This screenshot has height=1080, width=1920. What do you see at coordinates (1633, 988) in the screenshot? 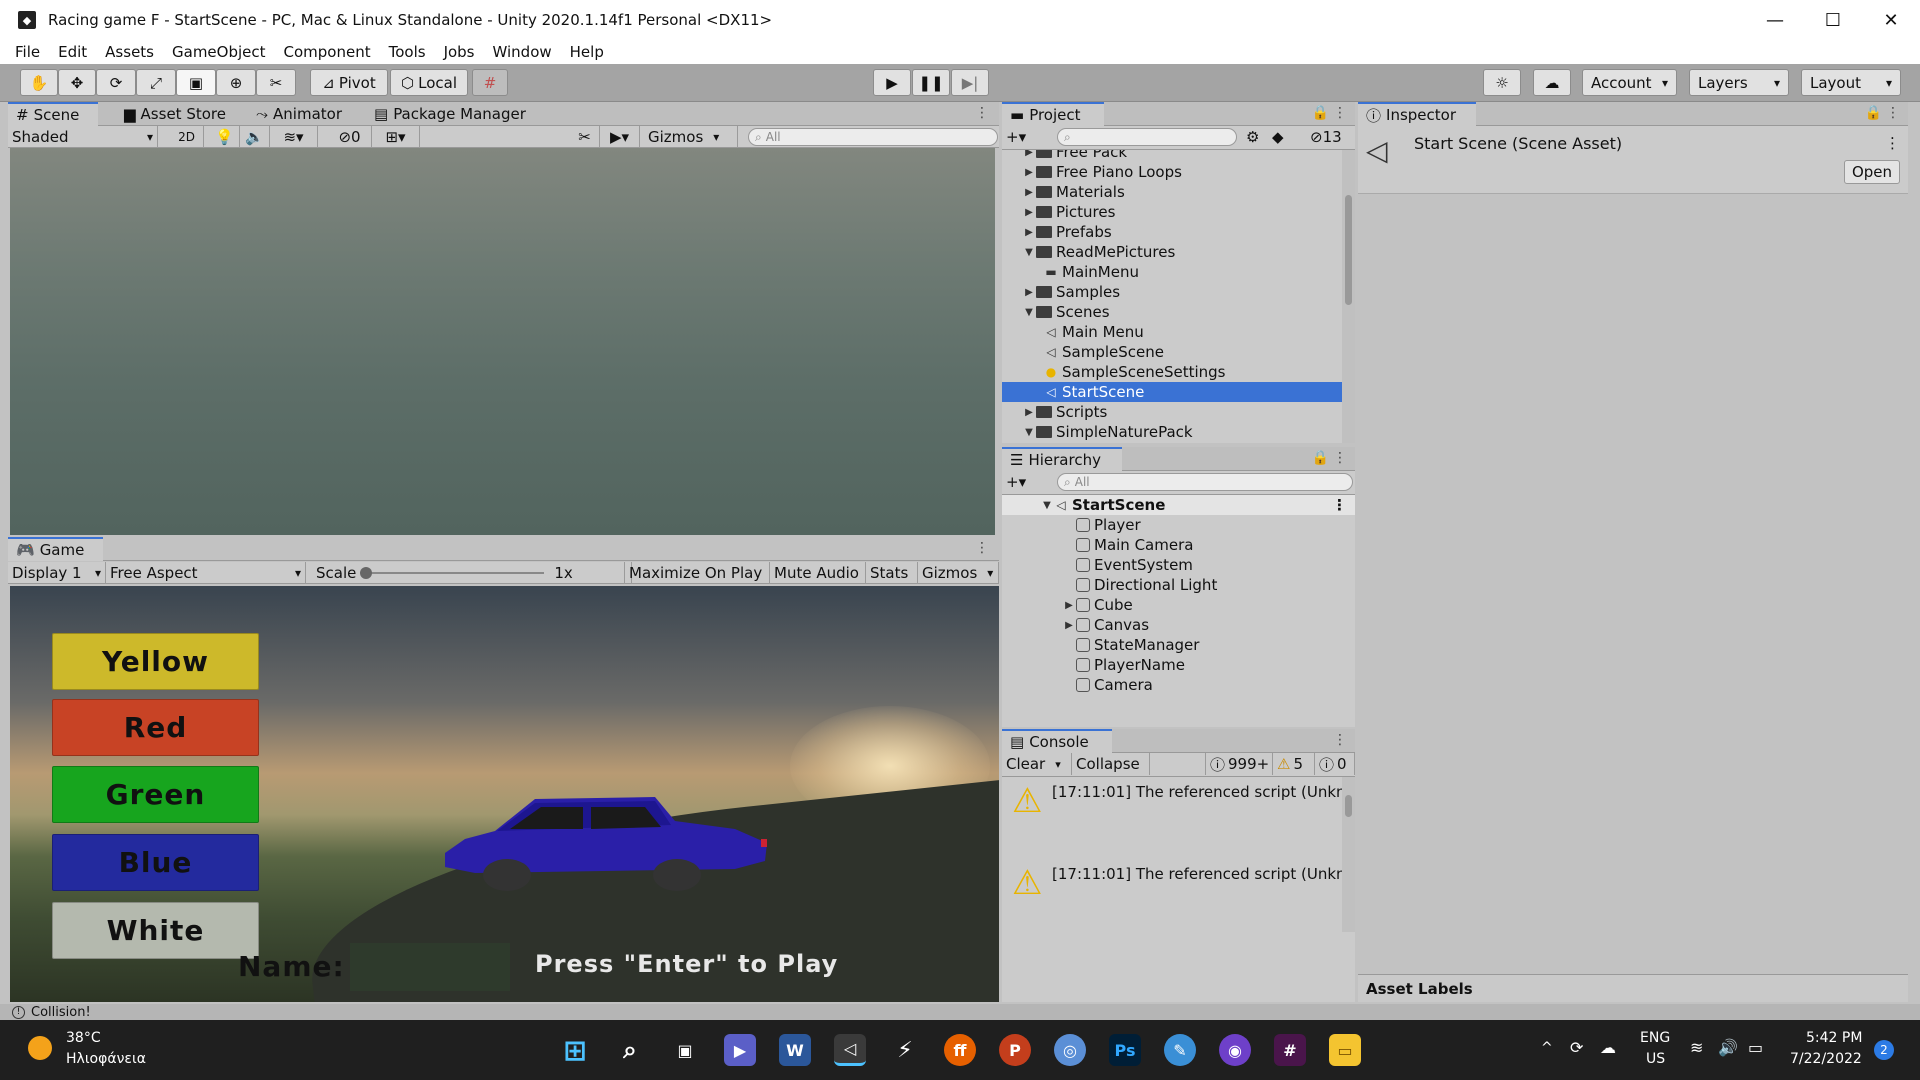
I see `asset-labels-bar: Asset Labels` at bounding box center [1633, 988].